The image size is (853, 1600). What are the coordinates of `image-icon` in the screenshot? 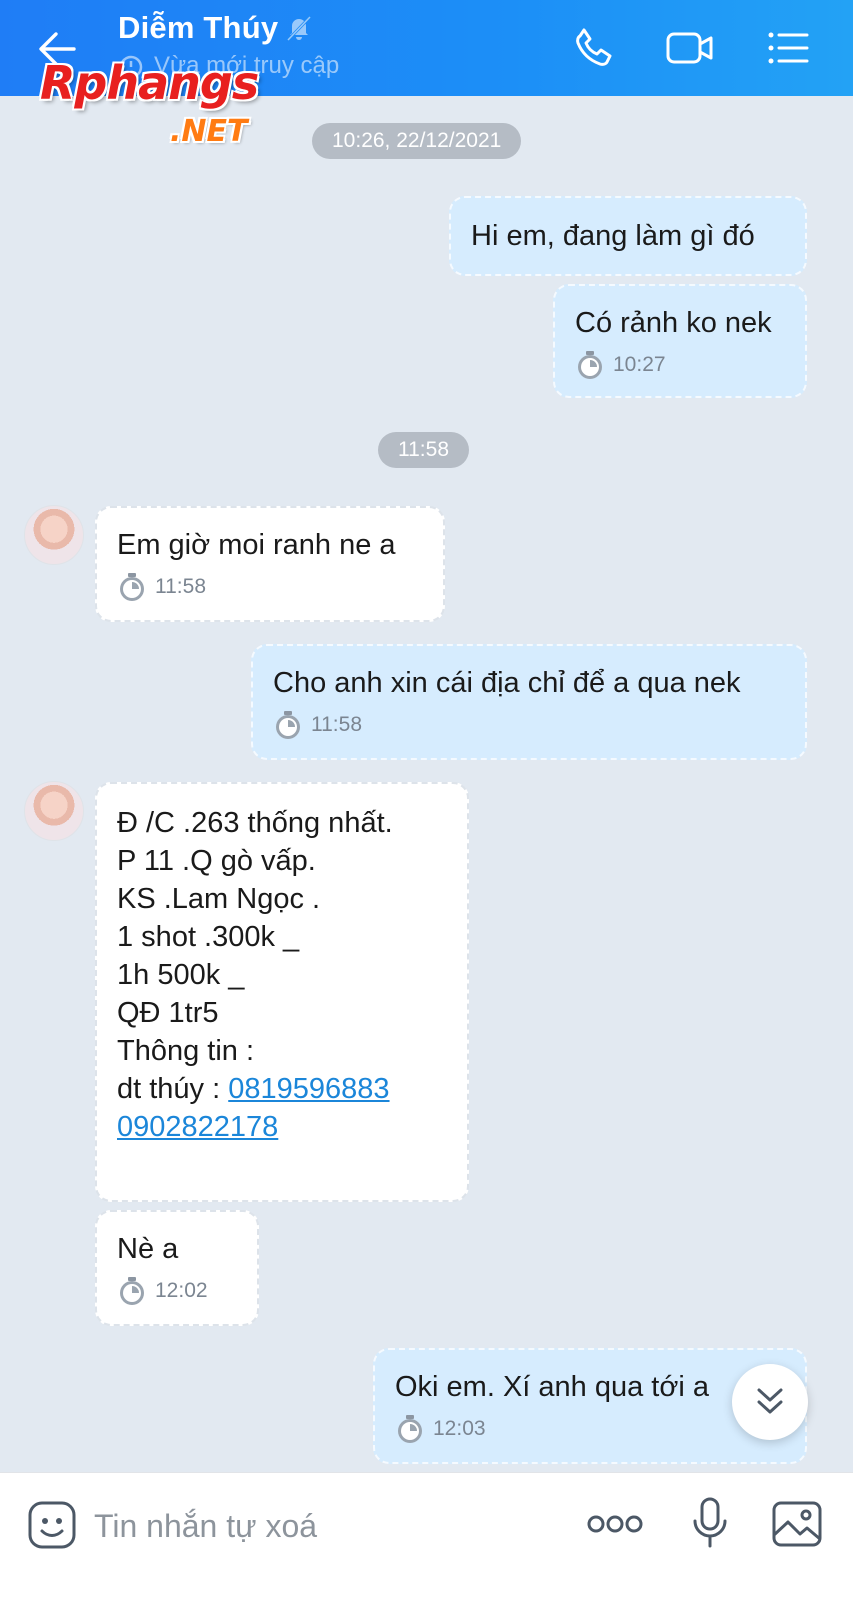 It's located at (797, 1524).